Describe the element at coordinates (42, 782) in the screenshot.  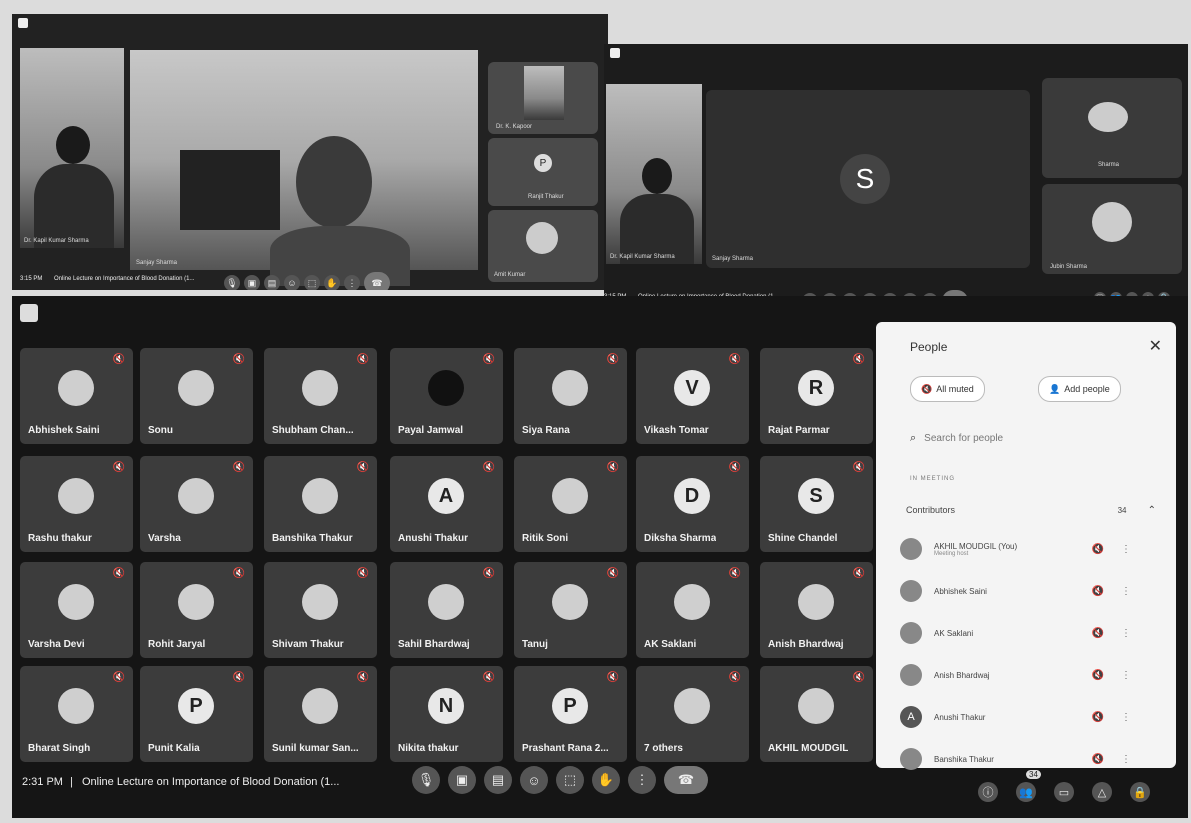
I see `meeting-time: 2:31 PM` at that location.